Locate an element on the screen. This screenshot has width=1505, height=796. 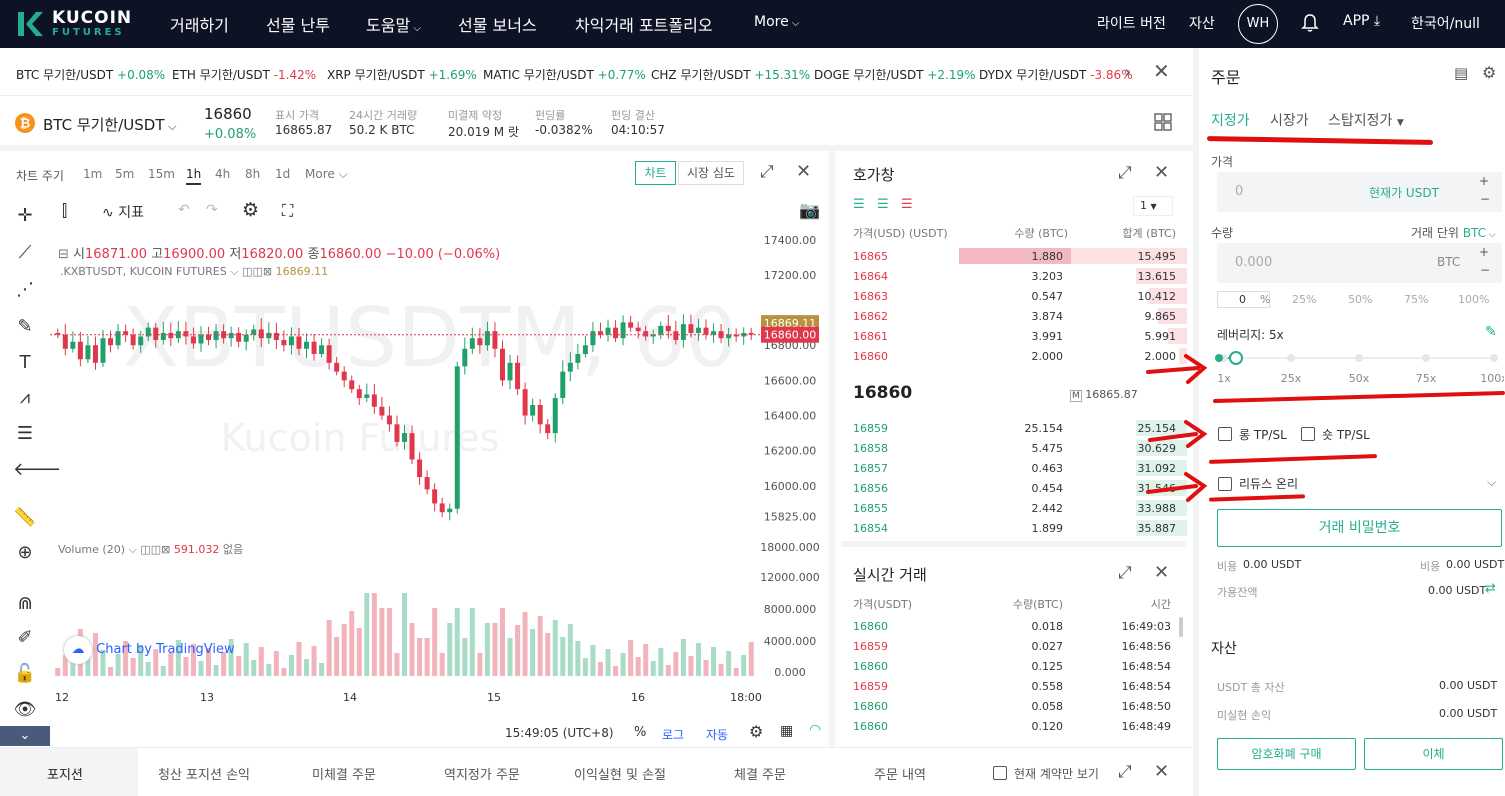
unlock-icon: 🔓 is located at coordinates (25, 674).